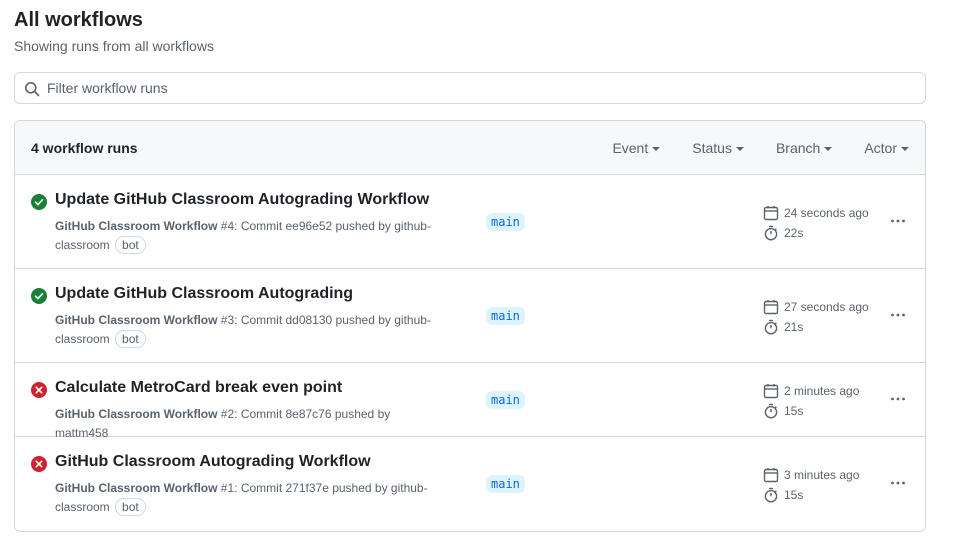  I want to click on branch-filter-label: Branch, so click(798, 148).